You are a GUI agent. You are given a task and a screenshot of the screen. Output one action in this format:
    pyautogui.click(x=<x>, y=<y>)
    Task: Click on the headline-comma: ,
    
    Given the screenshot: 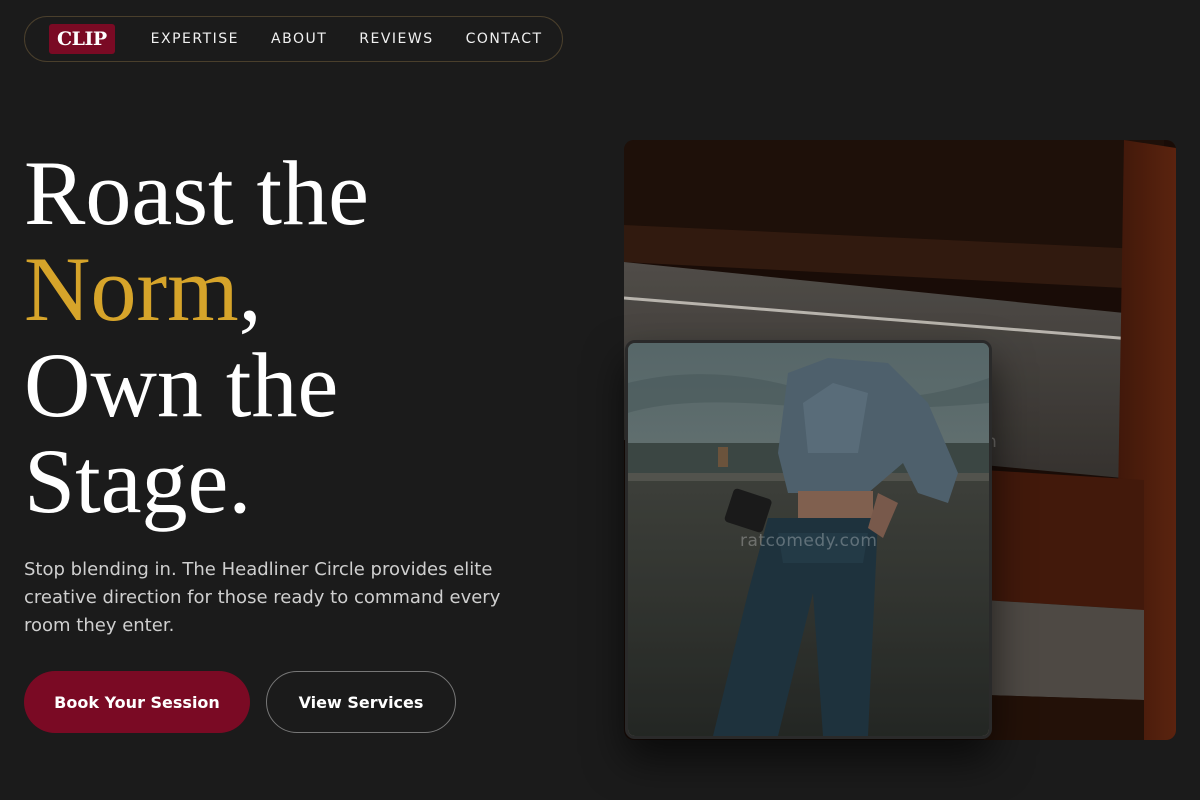 What is the action you would take?
    pyautogui.click(x=250, y=289)
    